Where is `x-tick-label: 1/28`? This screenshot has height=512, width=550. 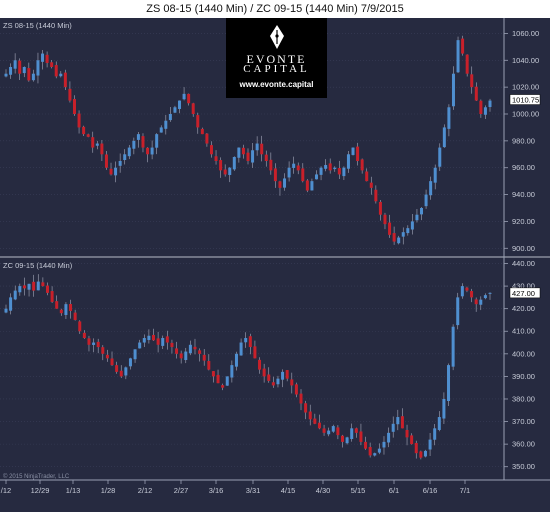 x-tick-label: 1/28 is located at coordinates (108, 490).